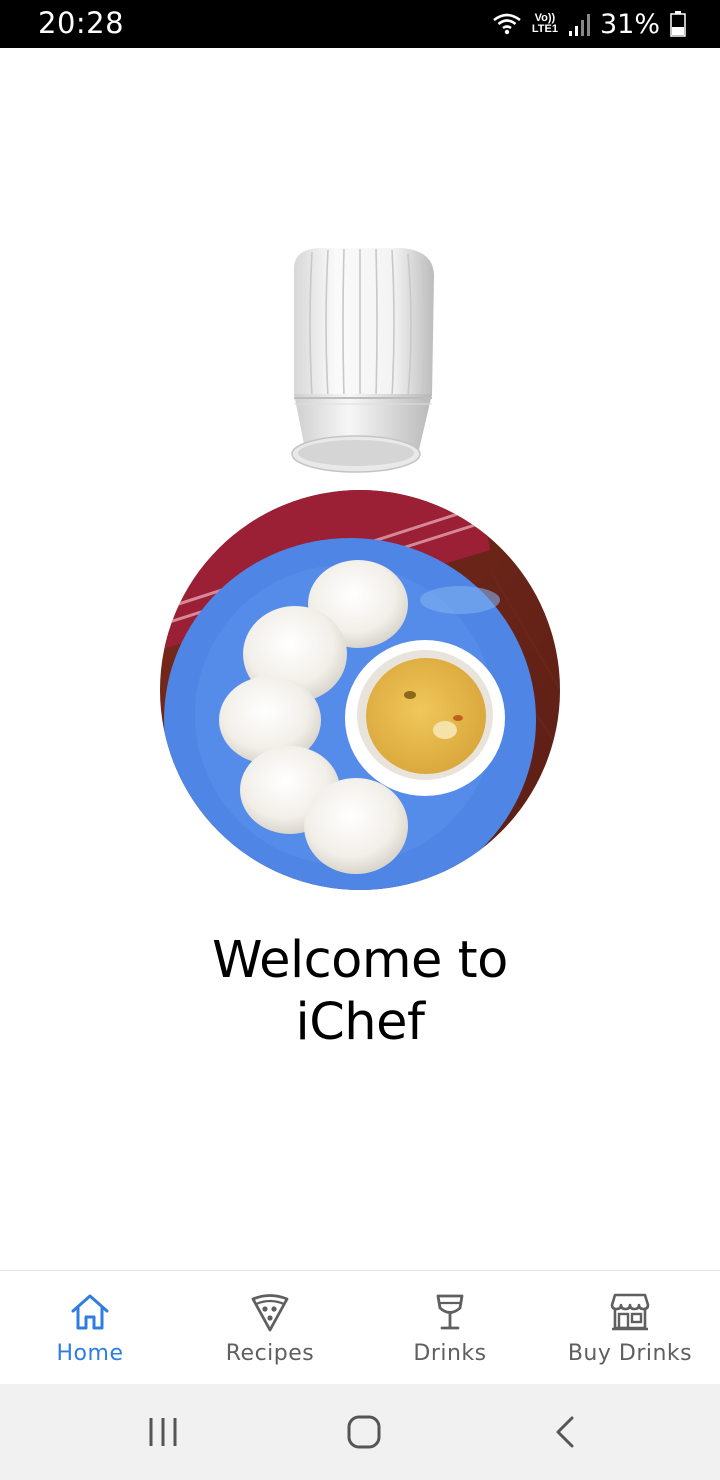  Describe the element at coordinates (90, 1312) in the screenshot. I see `home-icon` at that location.